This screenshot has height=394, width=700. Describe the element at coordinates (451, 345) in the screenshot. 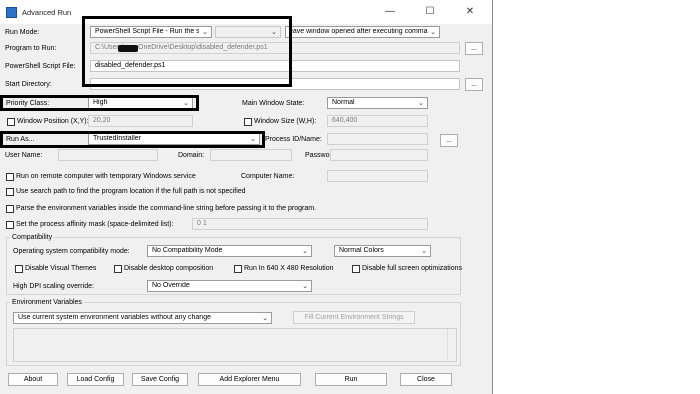

I see `environment-scrollbar` at that location.